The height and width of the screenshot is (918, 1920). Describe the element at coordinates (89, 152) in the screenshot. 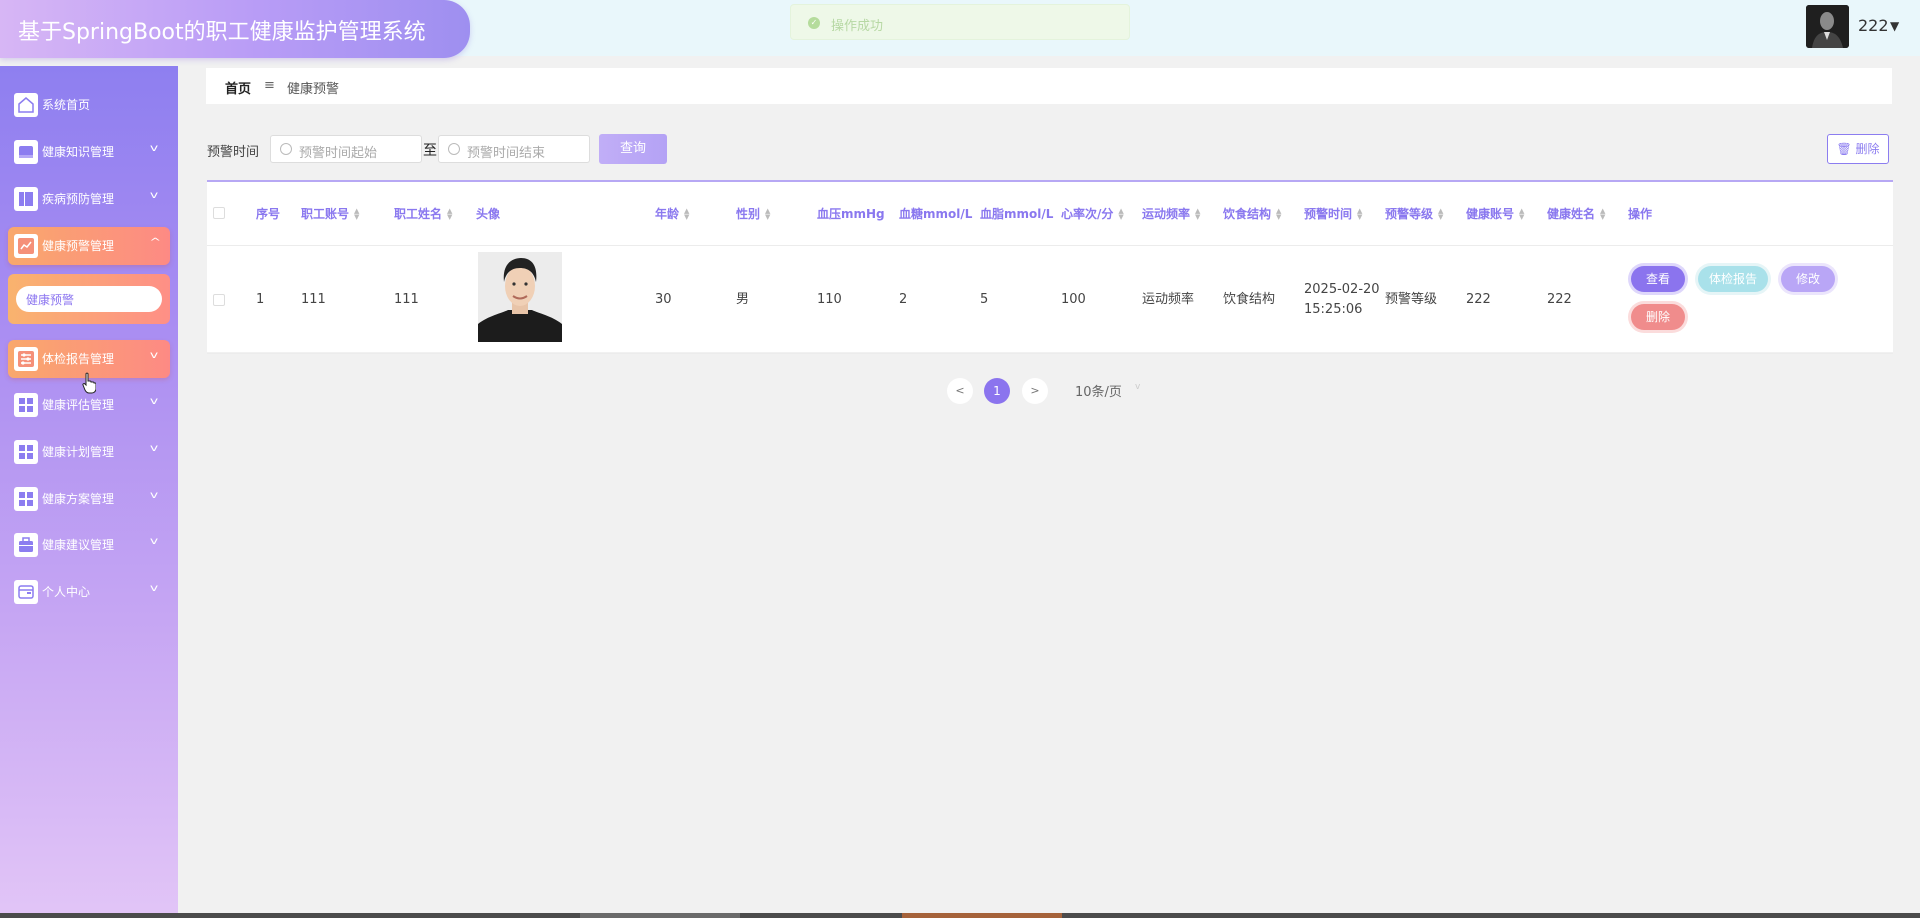

I see `sidebar-item-health-knowledge: 健康知识管理 v` at that location.